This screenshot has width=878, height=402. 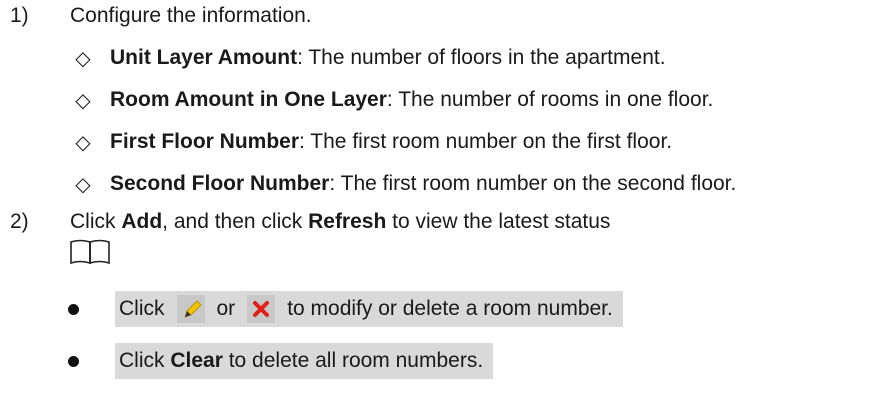 I want to click on step-number: 1), so click(x=19, y=15).